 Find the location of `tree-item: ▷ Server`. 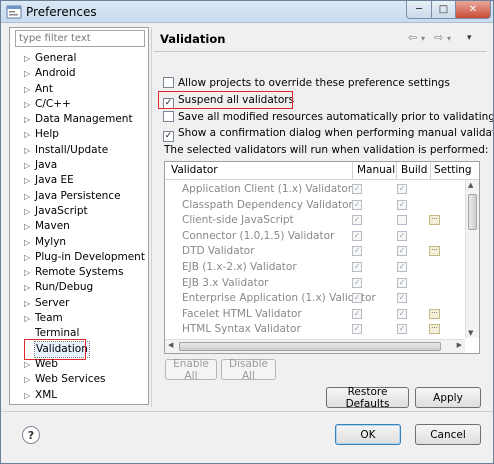

tree-item: ▷ Server is located at coordinates (79, 303).